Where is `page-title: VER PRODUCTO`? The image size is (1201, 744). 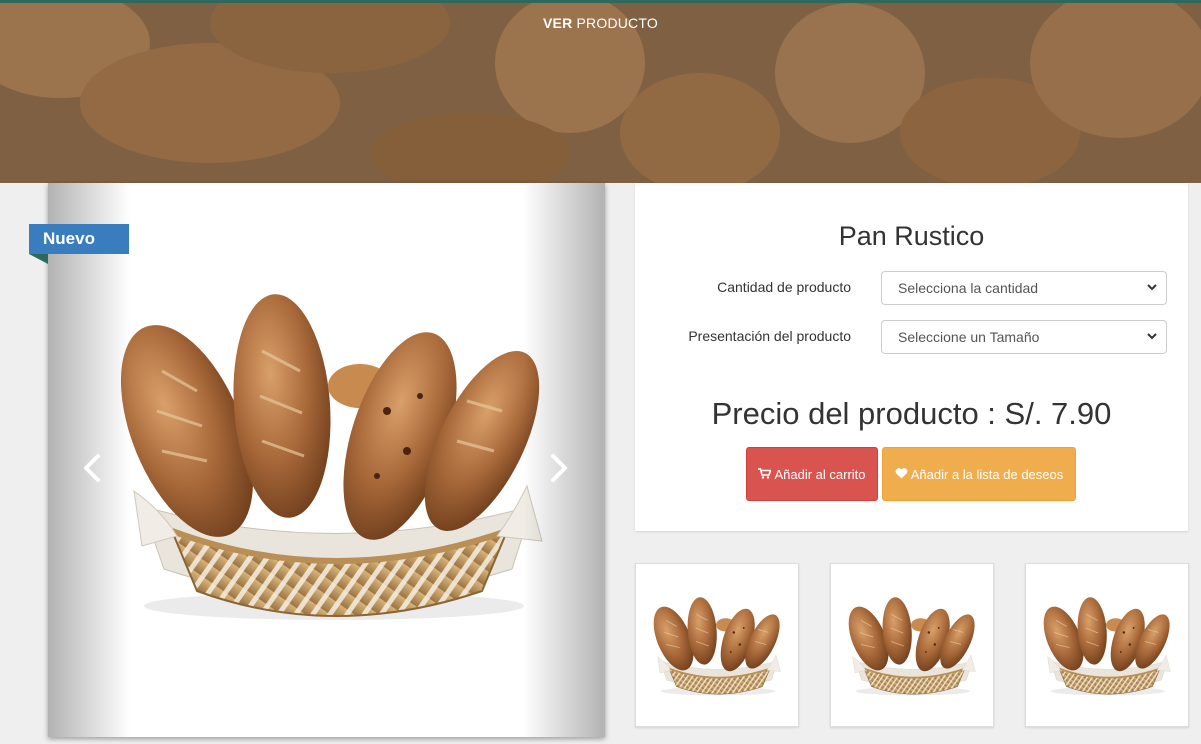
page-title: VER PRODUCTO is located at coordinates (600, 23).